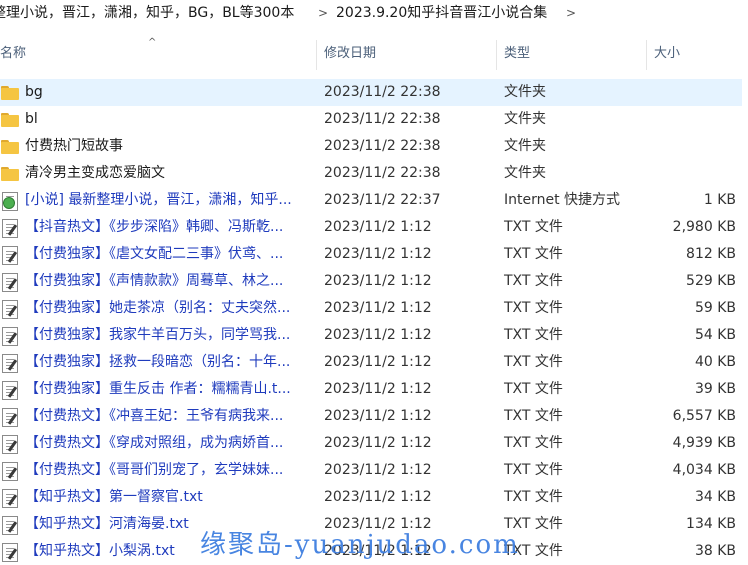 The width and height of the screenshot is (748, 565). I want to click on column-header-size: 大小, so click(698, 55).